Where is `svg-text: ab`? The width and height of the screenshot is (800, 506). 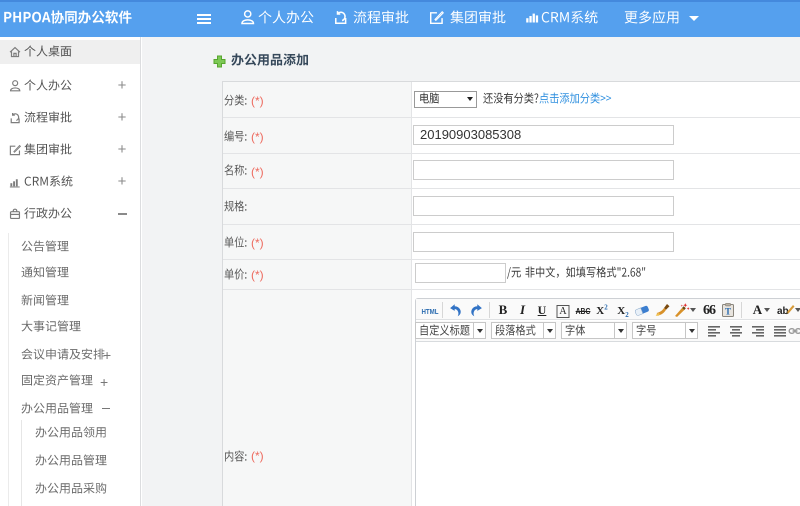 svg-text: ab is located at coordinates (783, 311).